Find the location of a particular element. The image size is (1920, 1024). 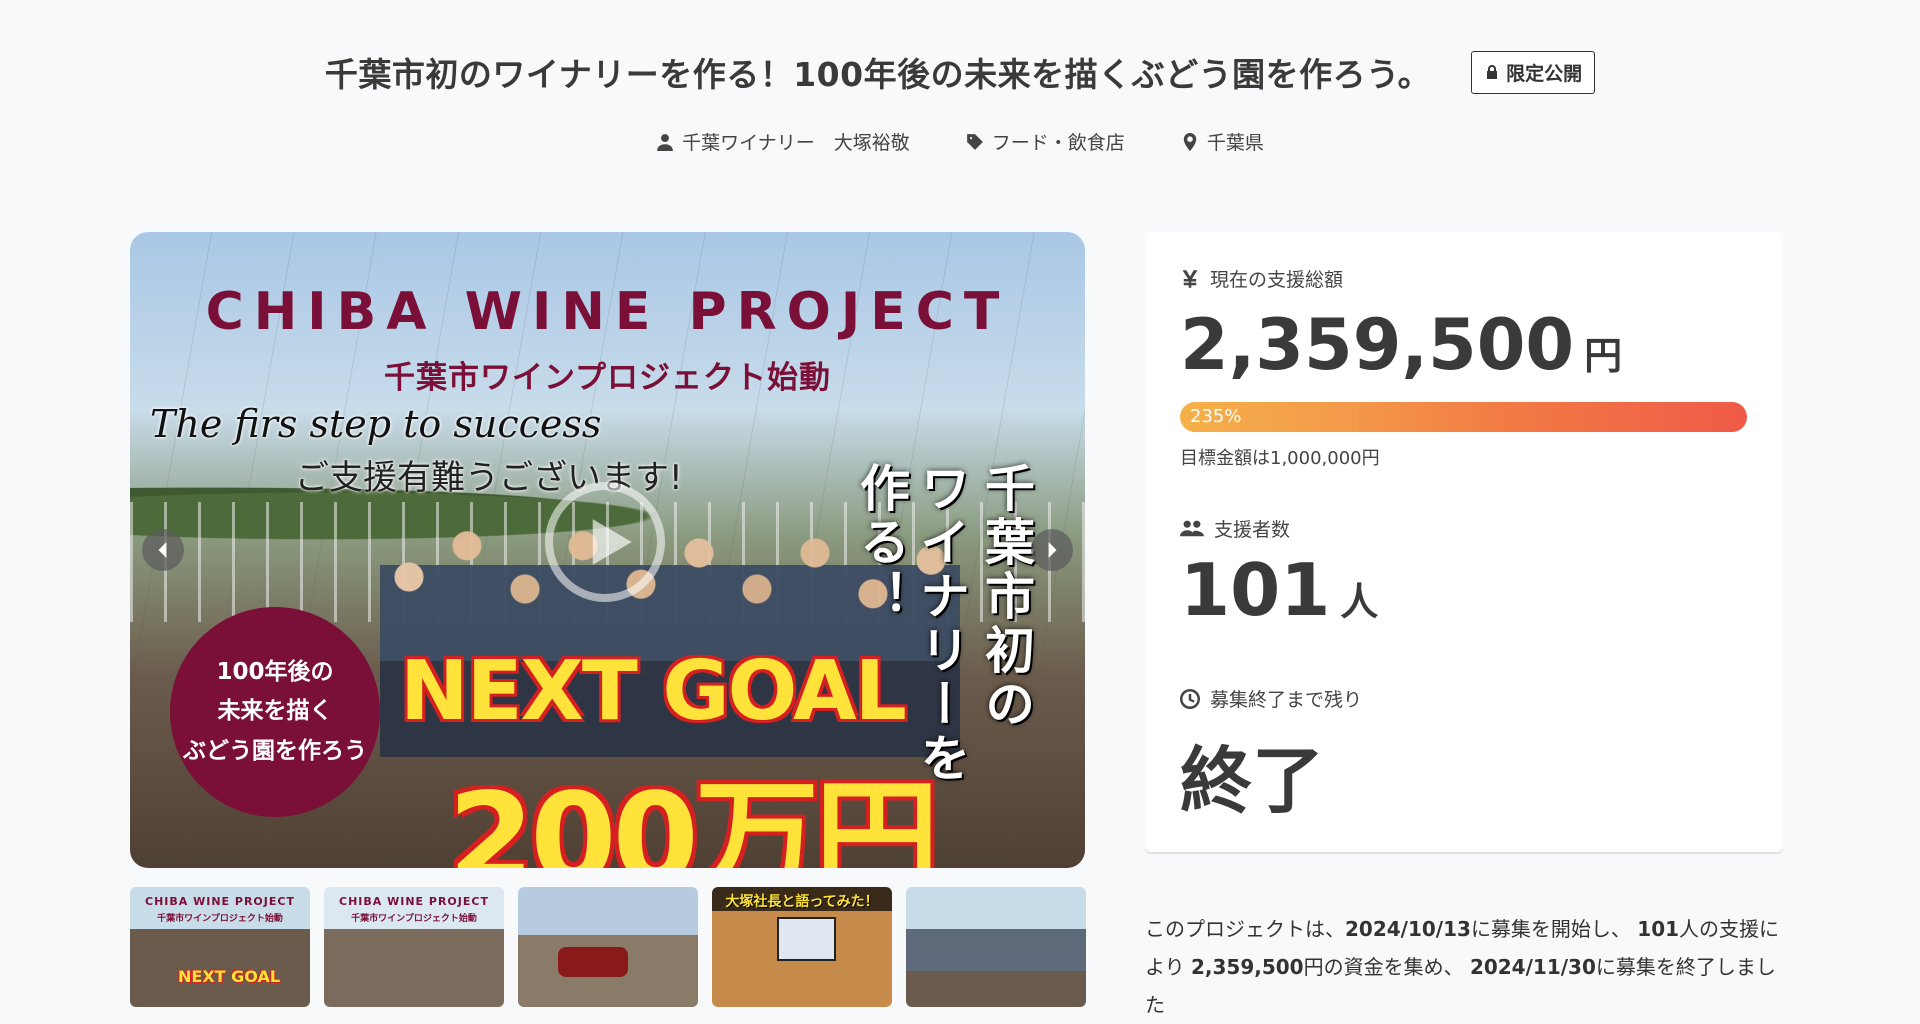

thumbnail-screen is located at coordinates (806, 939).